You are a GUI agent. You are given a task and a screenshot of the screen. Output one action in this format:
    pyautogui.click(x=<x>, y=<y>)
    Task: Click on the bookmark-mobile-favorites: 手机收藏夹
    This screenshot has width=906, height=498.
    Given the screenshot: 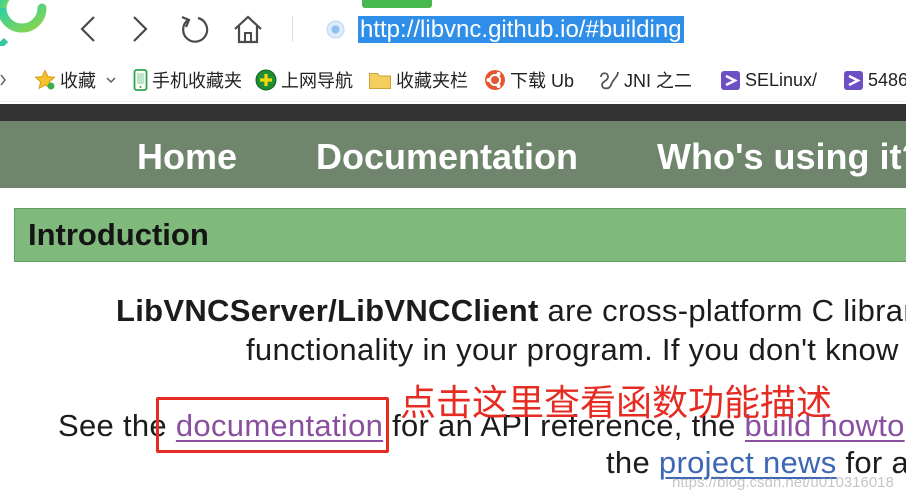 What is the action you would take?
    pyautogui.click(x=187, y=80)
    